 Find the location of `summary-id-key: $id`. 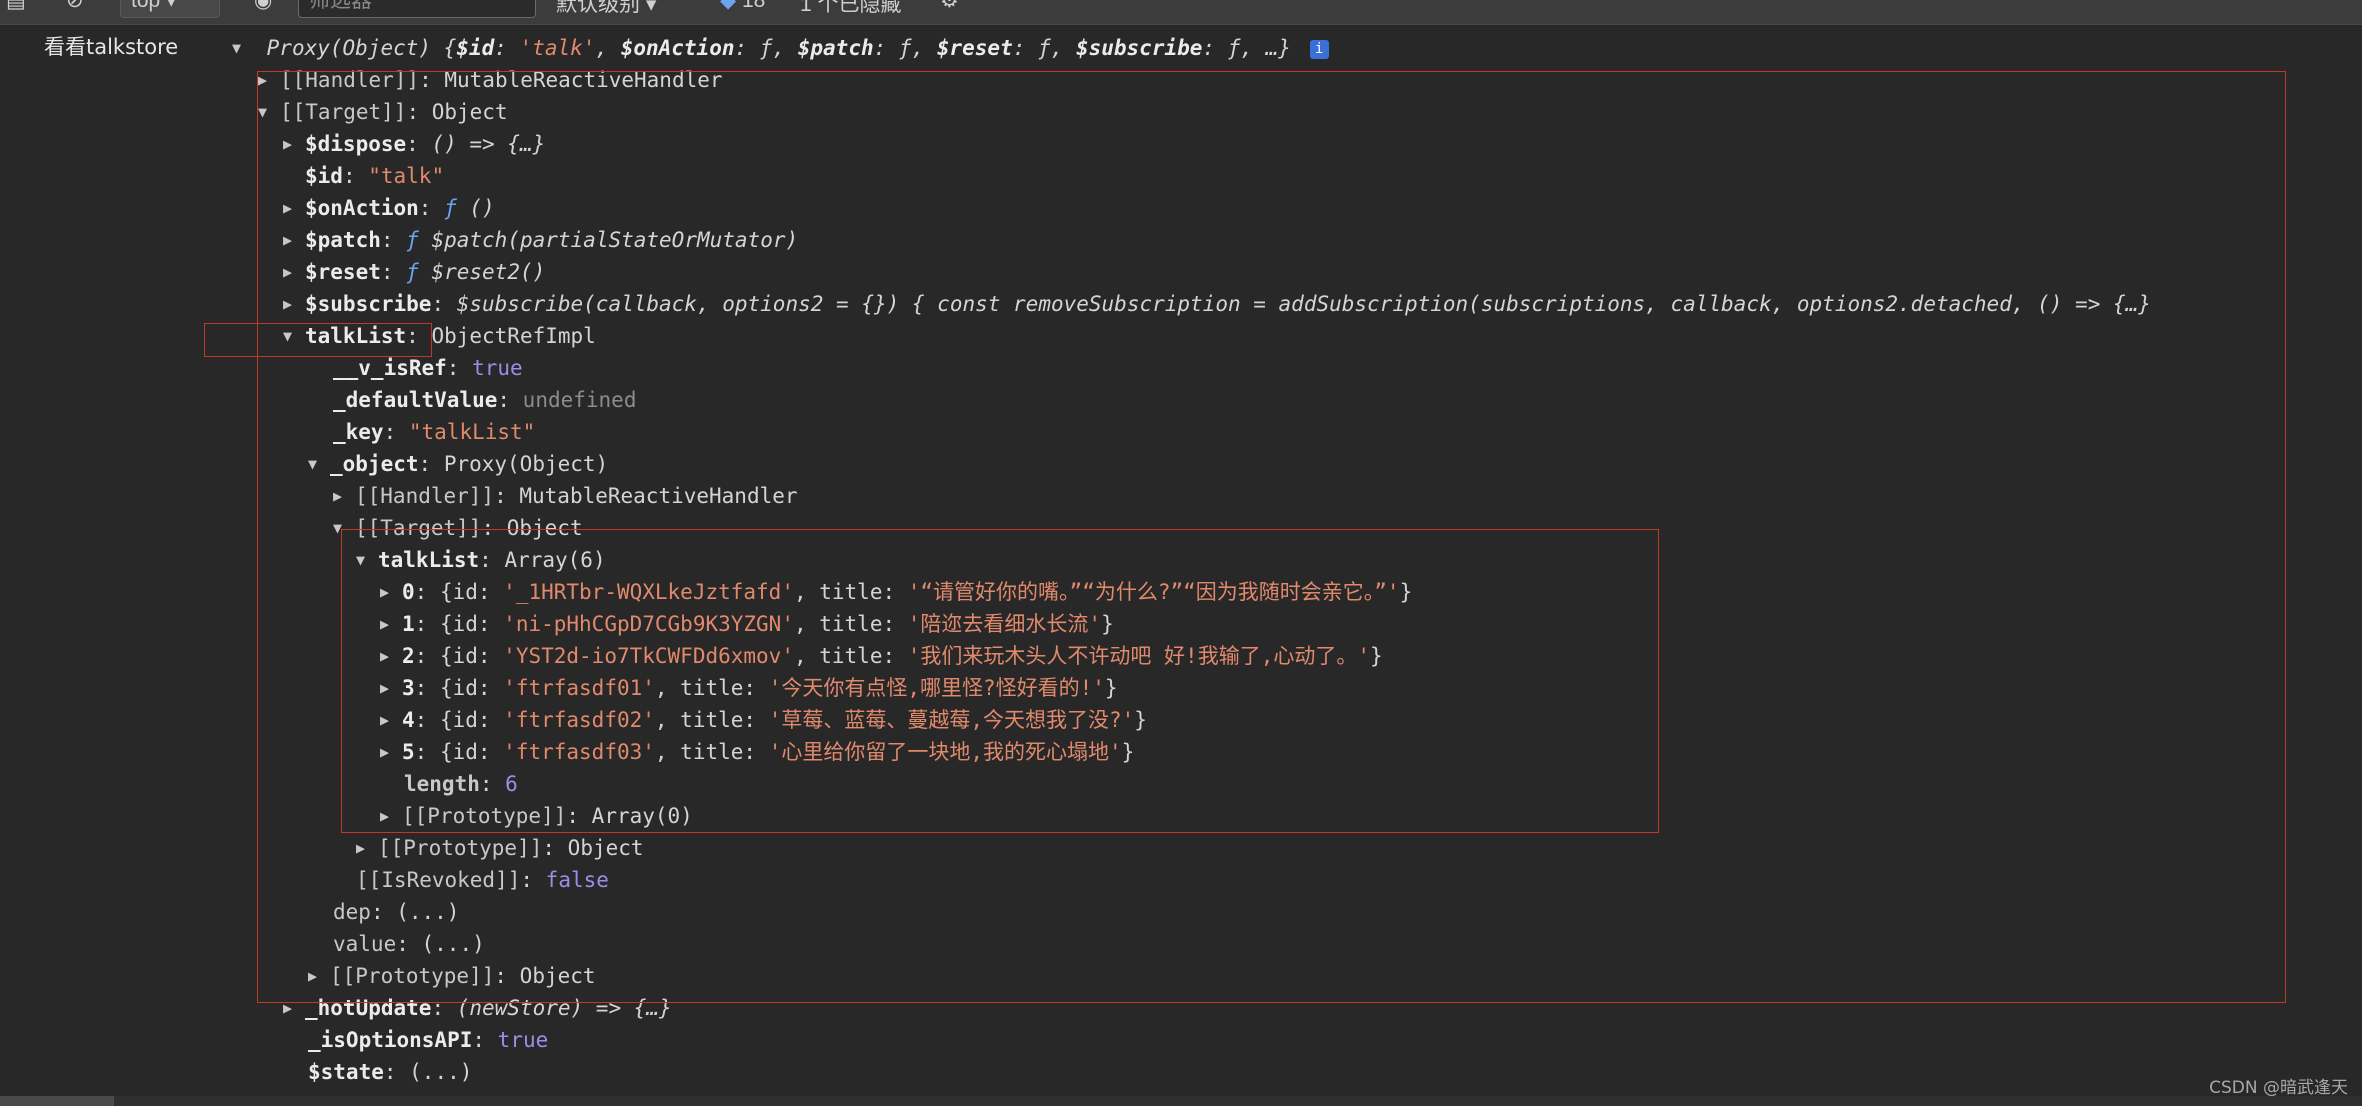

summary-id-key: $id is located at coordinates (475, 48).